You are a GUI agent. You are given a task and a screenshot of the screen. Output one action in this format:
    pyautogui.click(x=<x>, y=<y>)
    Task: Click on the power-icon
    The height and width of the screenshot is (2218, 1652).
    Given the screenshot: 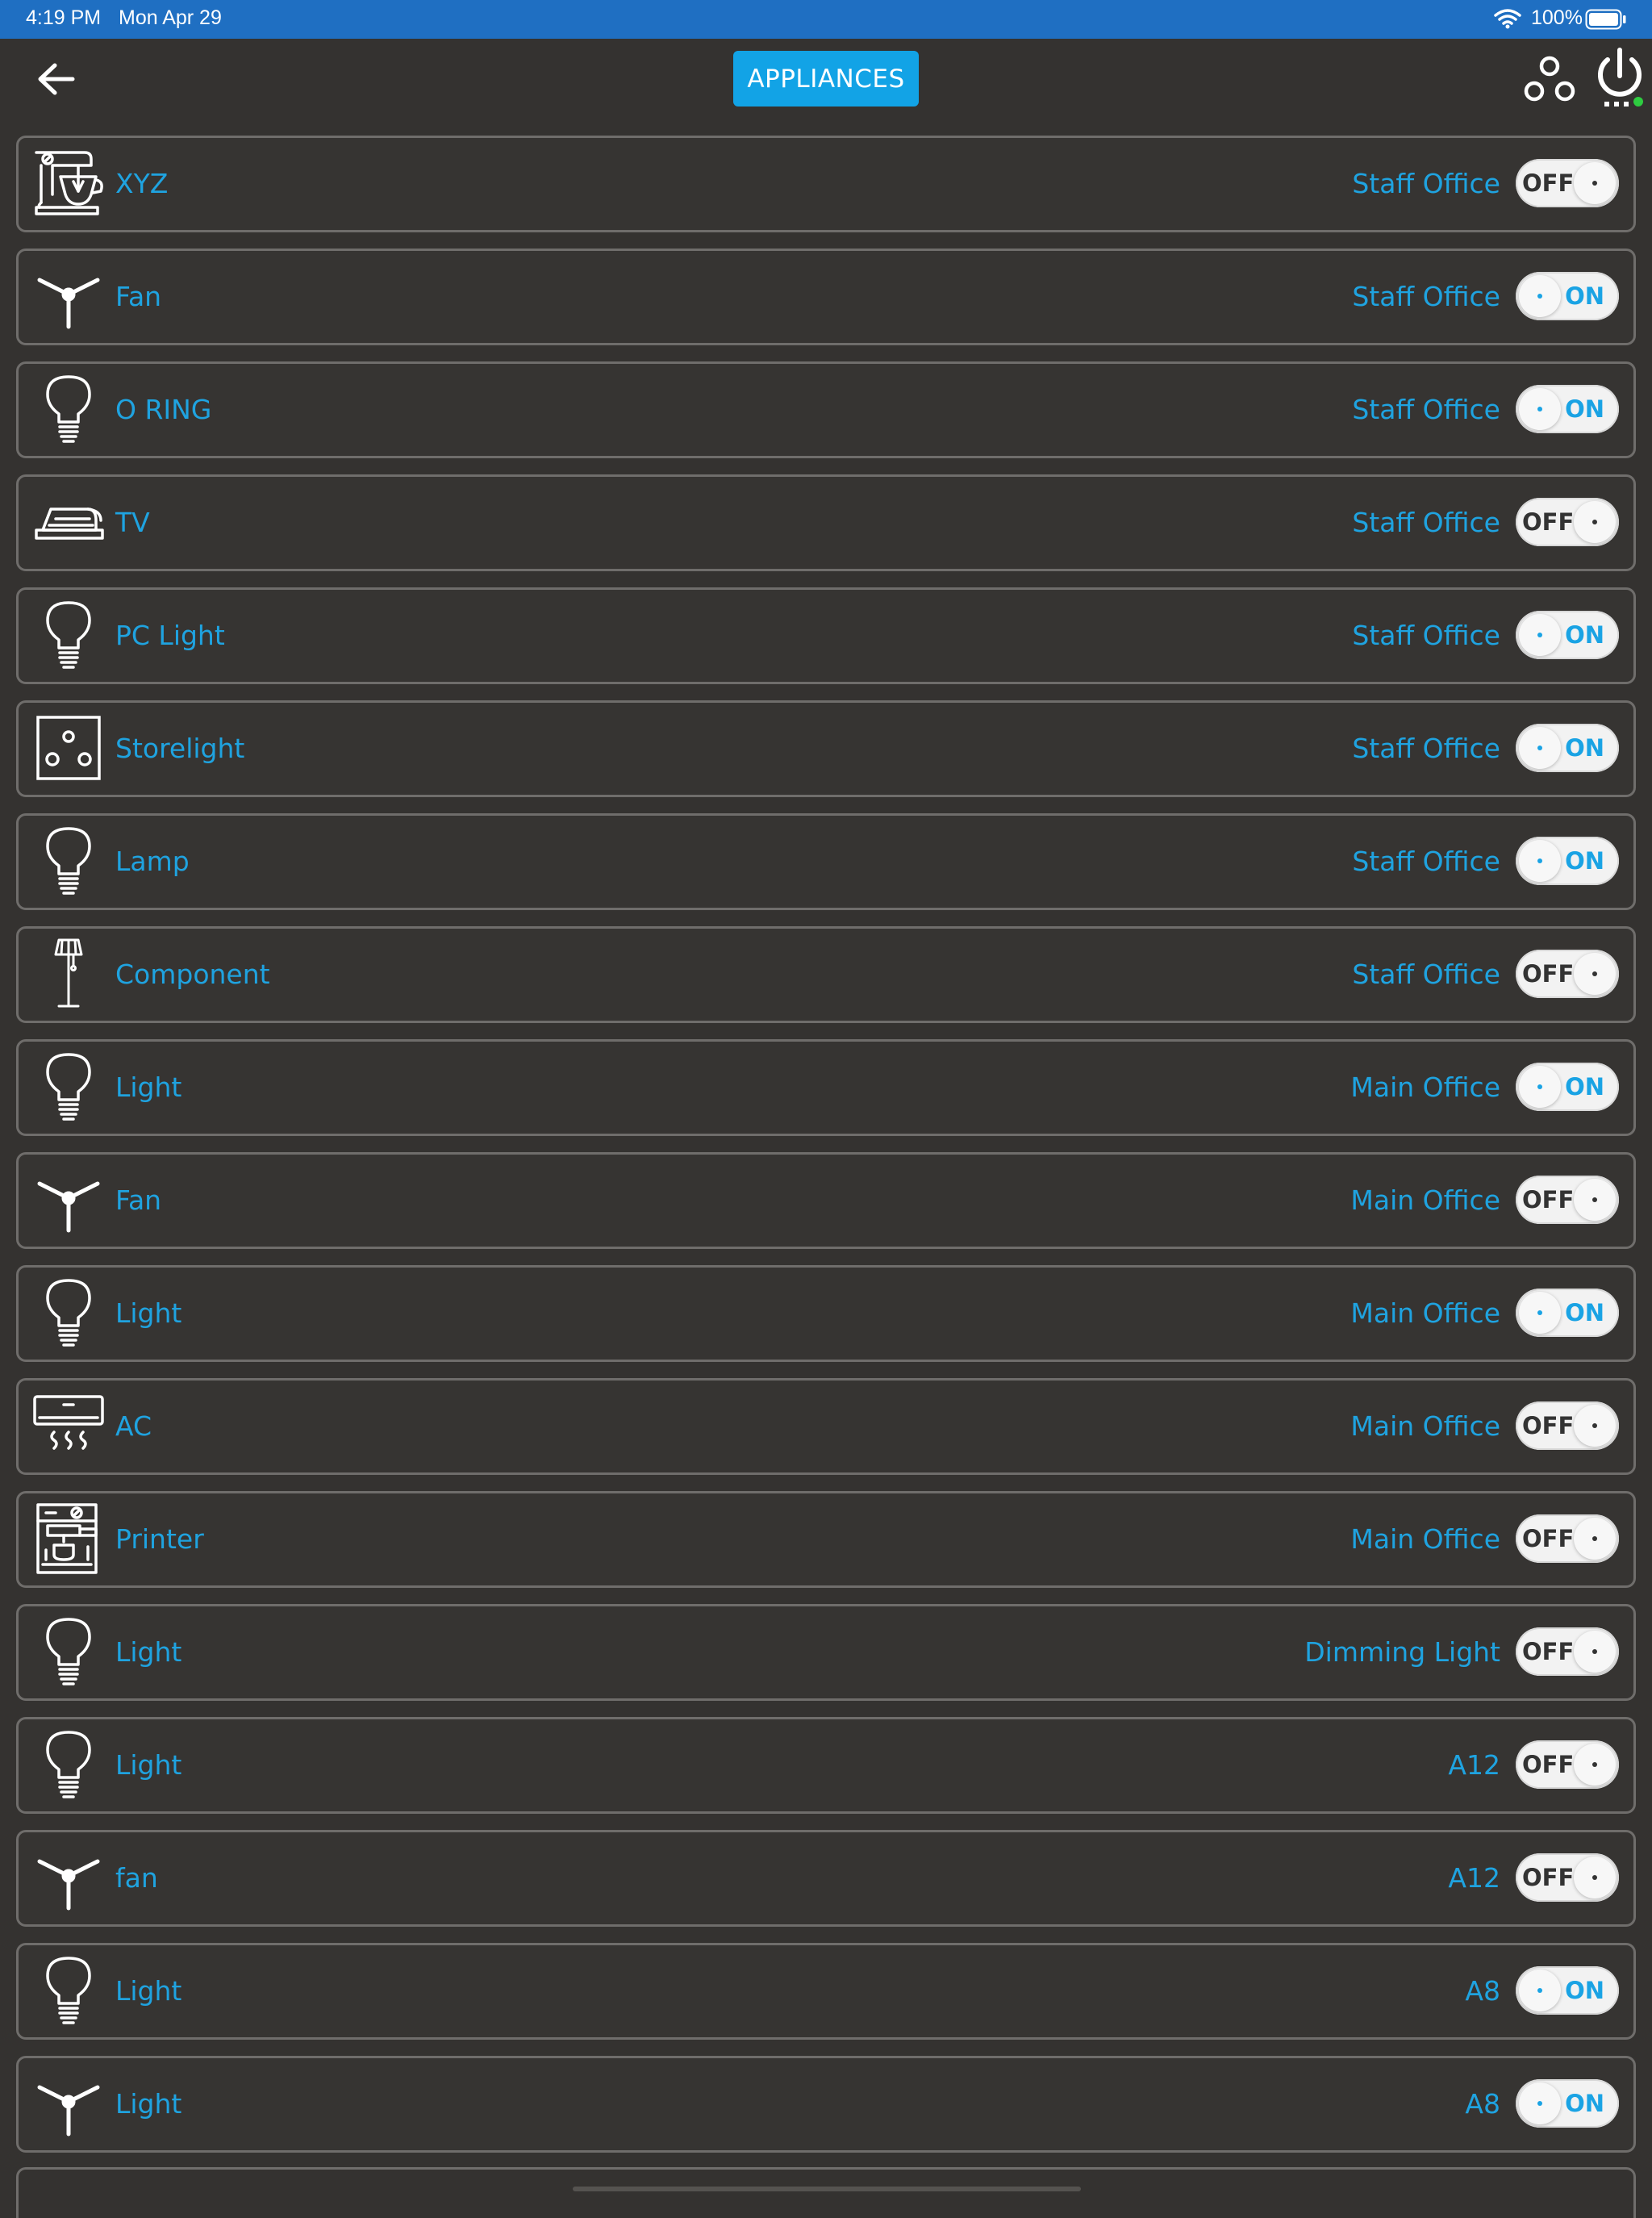 What is the action you would take?
    pyautogui.click(x=1620, y=79)
    